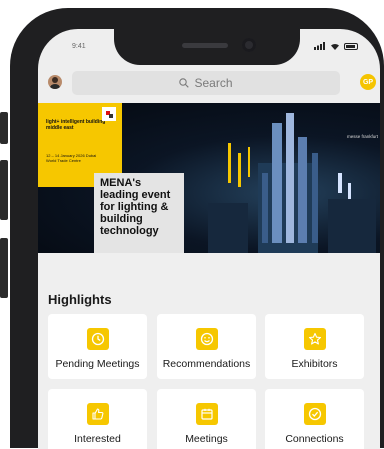  What do you see at coordinates (351, 46) in the screenshot?
I see `battery-icon` at bounding box center [351, 46].